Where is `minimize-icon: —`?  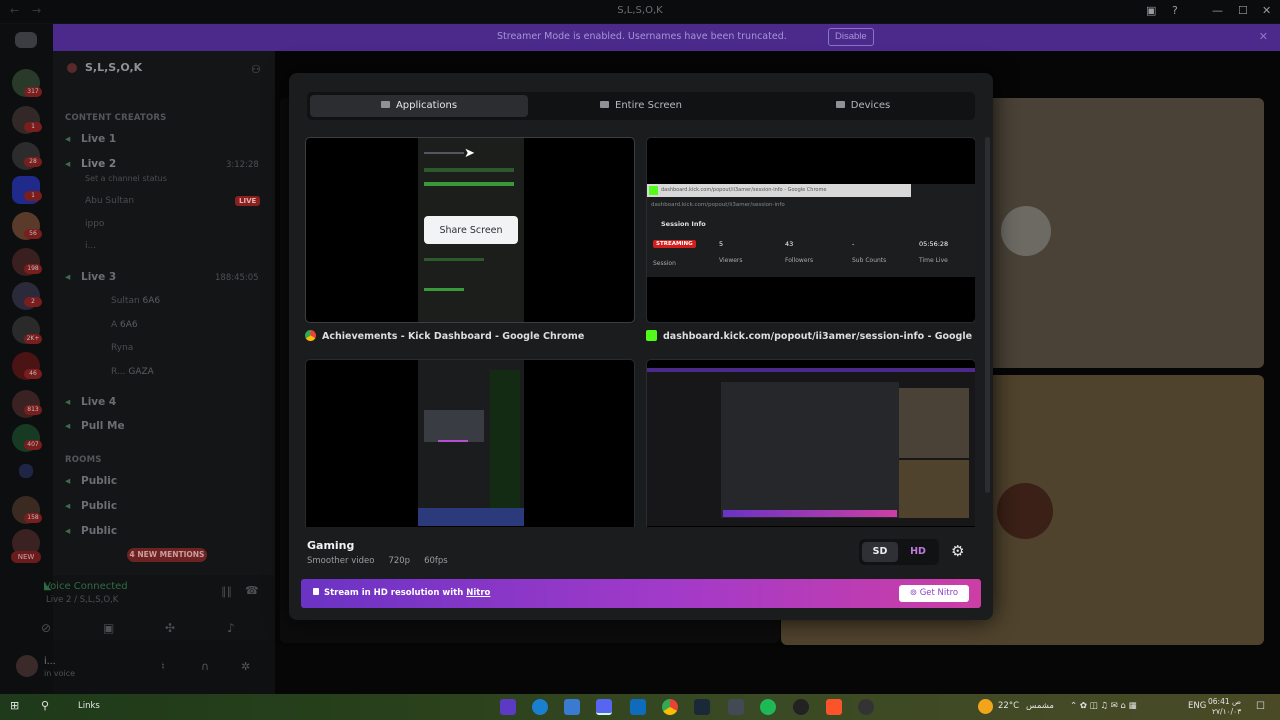 minimize-icon: — is located at coordinates (1217, 10).